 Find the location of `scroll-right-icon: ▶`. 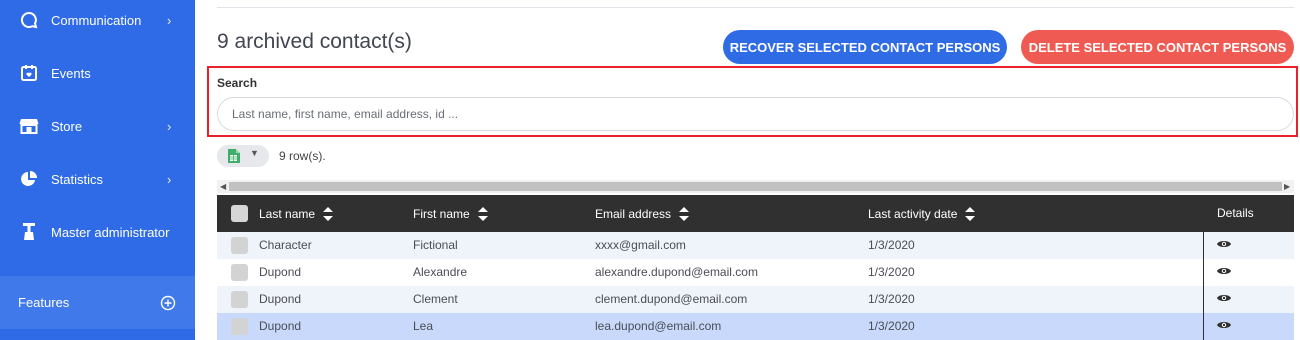

scroll-right-icon: ▶ is located at coordinates (1287, 186).